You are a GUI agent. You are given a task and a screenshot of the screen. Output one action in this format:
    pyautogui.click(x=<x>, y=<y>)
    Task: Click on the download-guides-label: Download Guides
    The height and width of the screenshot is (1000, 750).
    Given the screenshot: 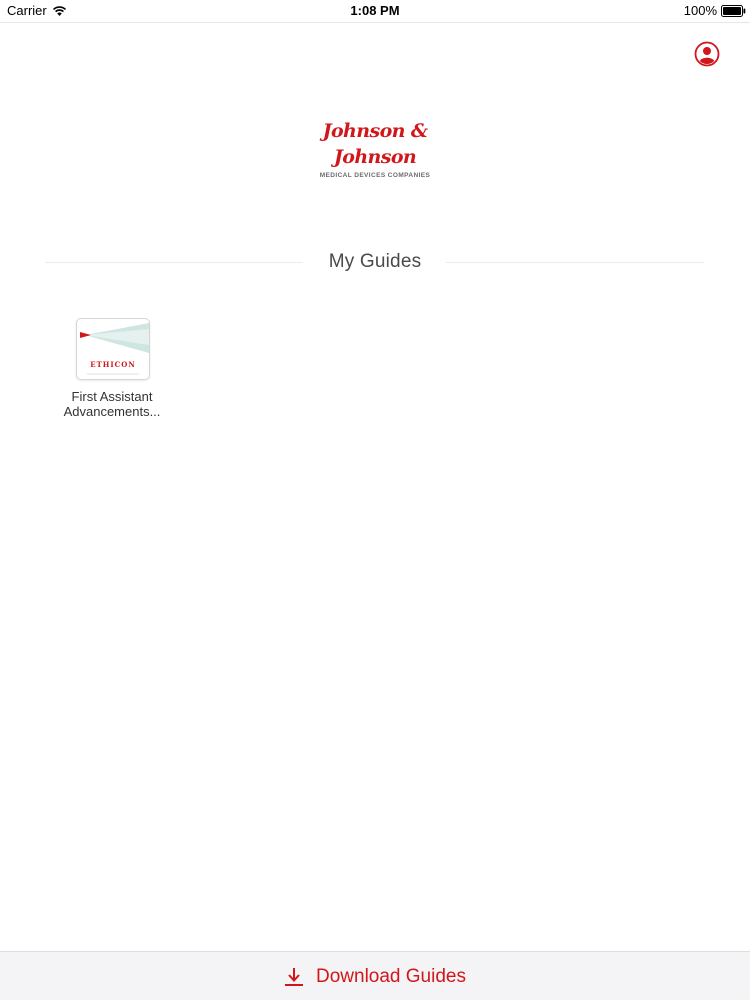 What is the action you would take?
    pyautogui.click(x=391, y=976)
    